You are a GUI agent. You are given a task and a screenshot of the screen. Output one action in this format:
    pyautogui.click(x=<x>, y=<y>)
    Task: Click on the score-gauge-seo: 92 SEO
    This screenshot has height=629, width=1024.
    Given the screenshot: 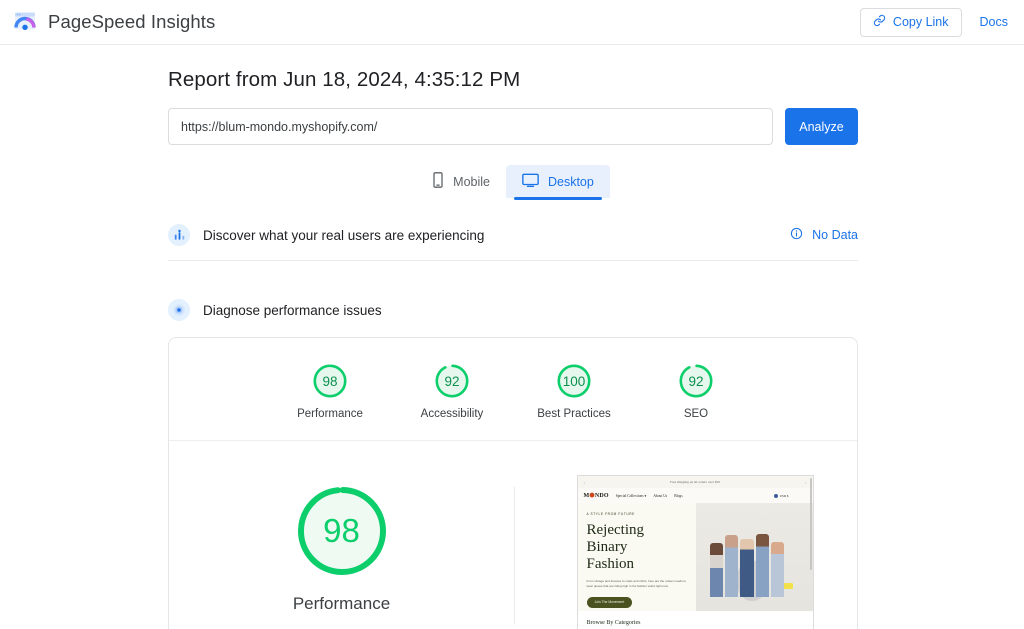 What is the action you would take?
    pyautogui.click(x=696, y=391)
    